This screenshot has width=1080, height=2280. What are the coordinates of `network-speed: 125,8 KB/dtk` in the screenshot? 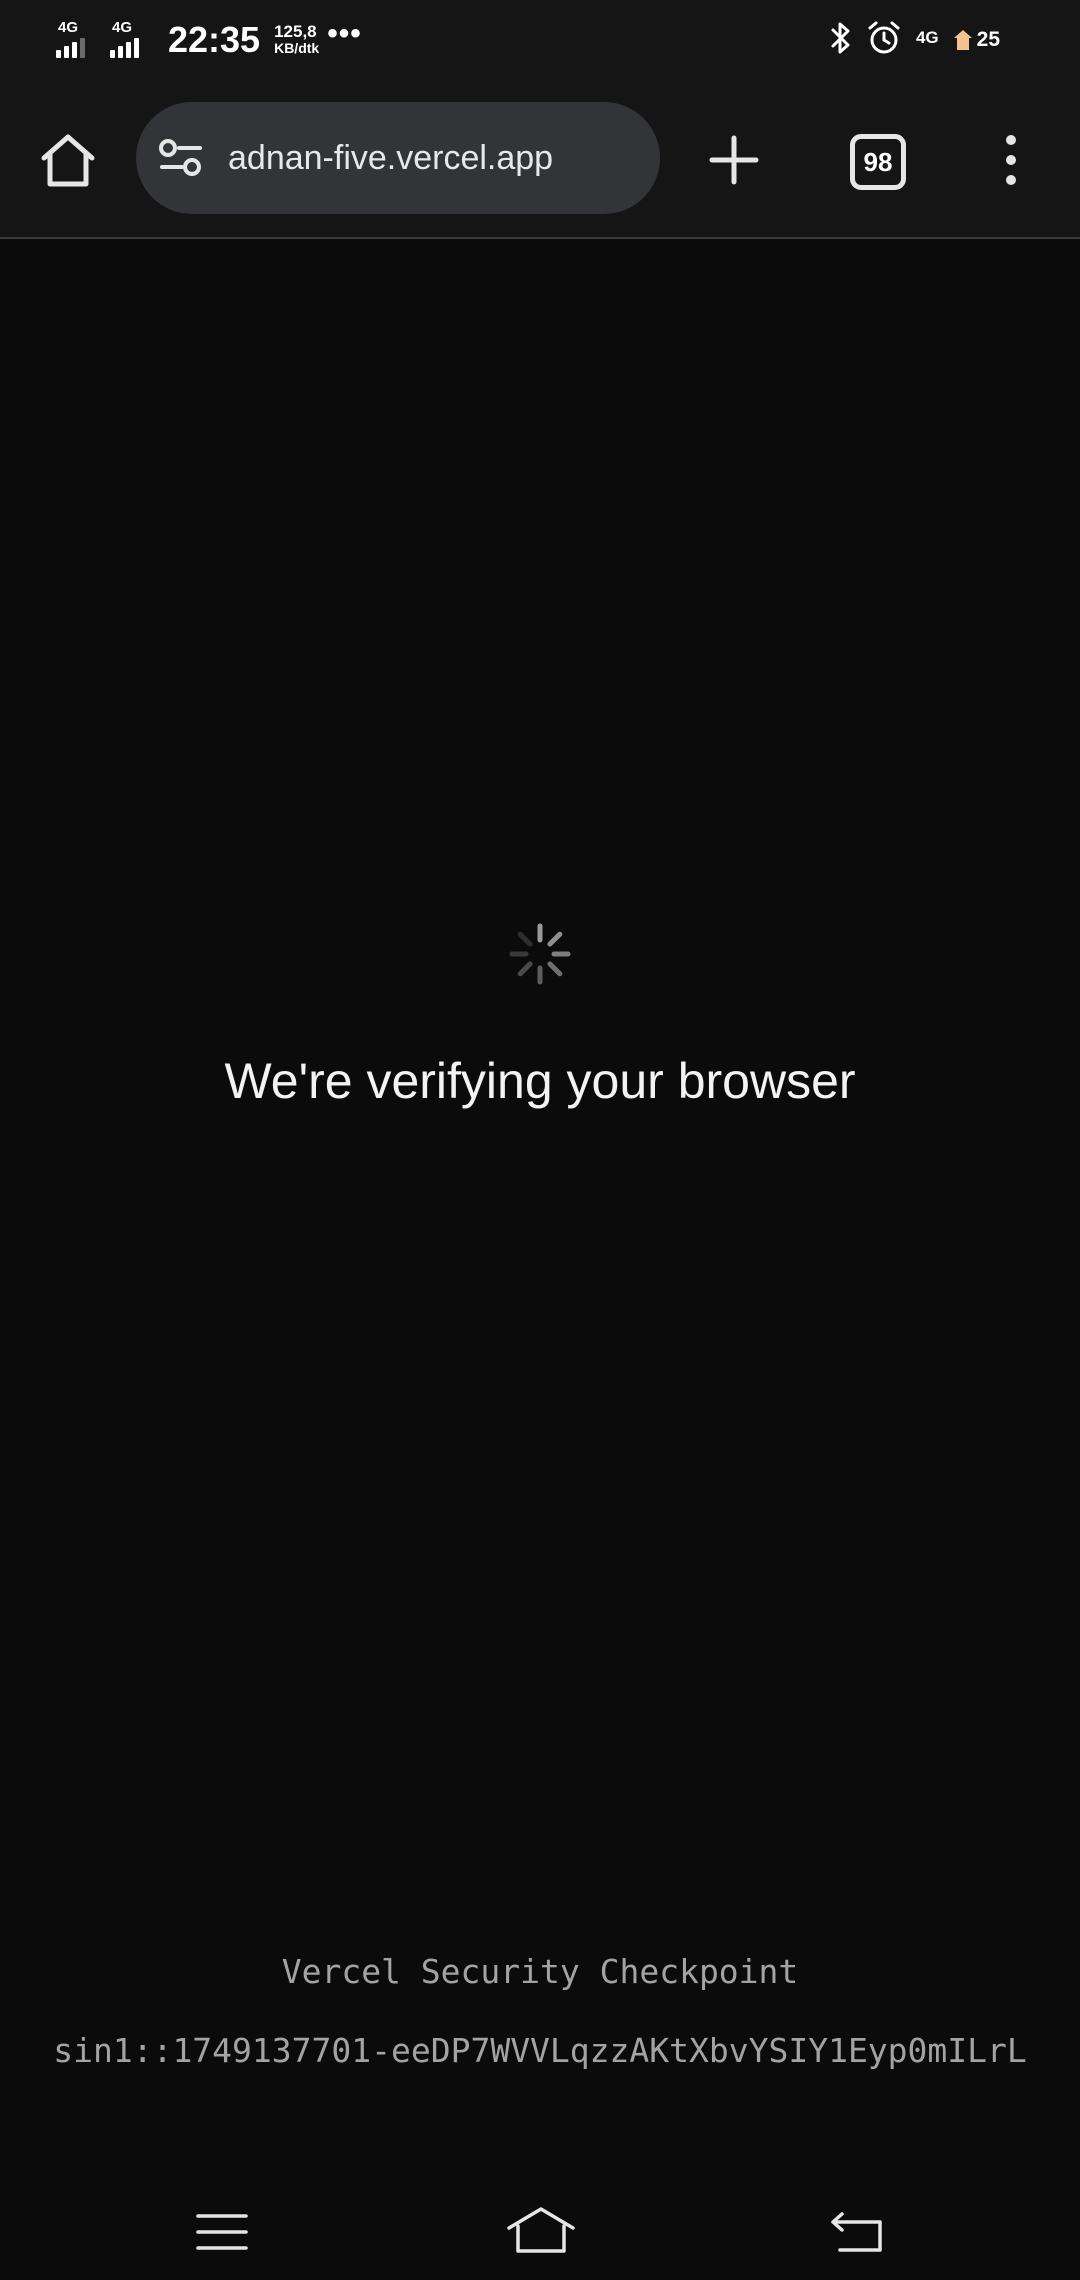 It's located at (296, 40).